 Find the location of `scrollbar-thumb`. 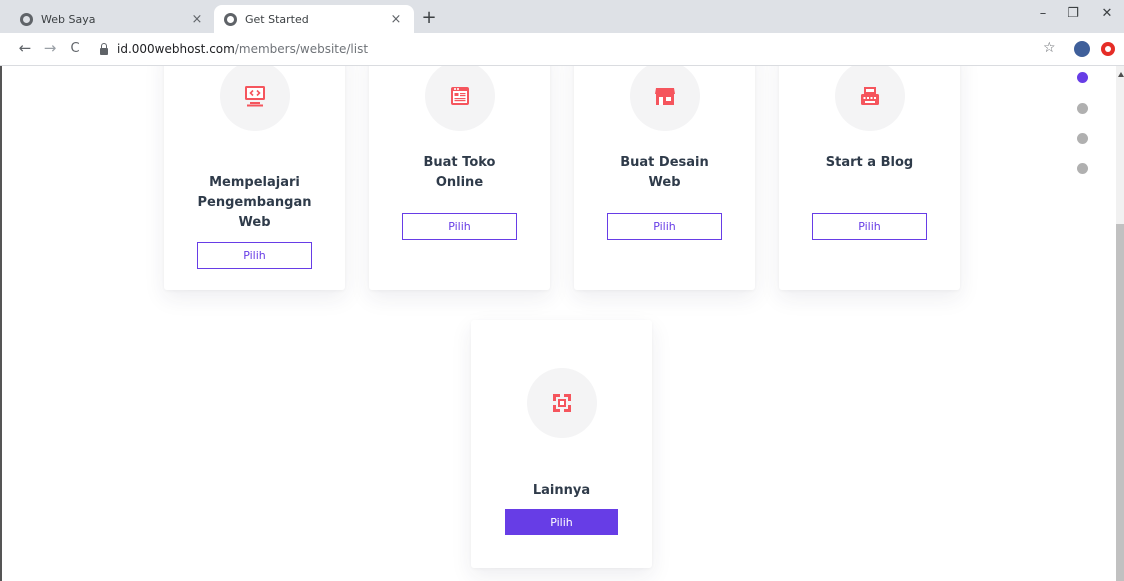

scrollbar-thumb is located at coordinates (1120, 402).